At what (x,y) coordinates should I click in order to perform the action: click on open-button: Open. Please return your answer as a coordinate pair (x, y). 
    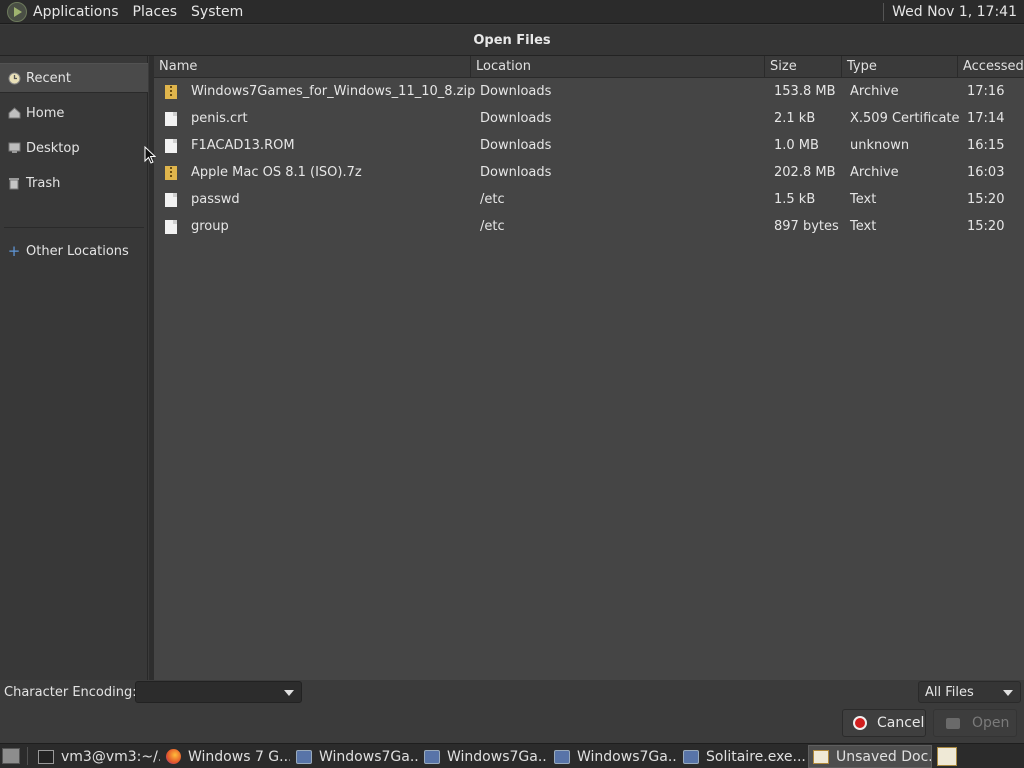
    Looking at the image, I should click on (975, 723).